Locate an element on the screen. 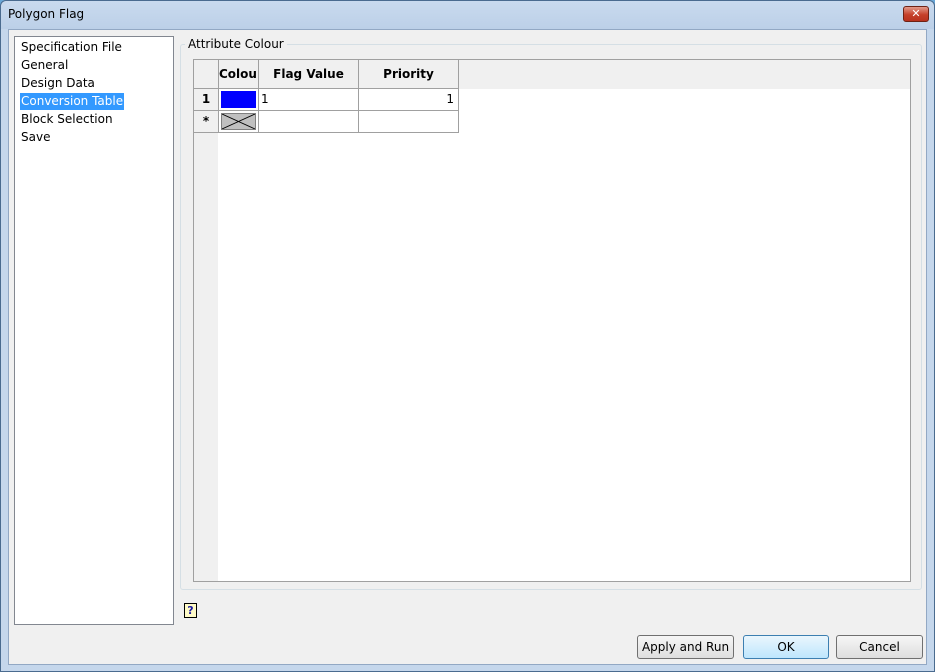 The width and height of the screenshot is (935, 672). group-label: Attribute Colour is located at coordinates (236, 44).